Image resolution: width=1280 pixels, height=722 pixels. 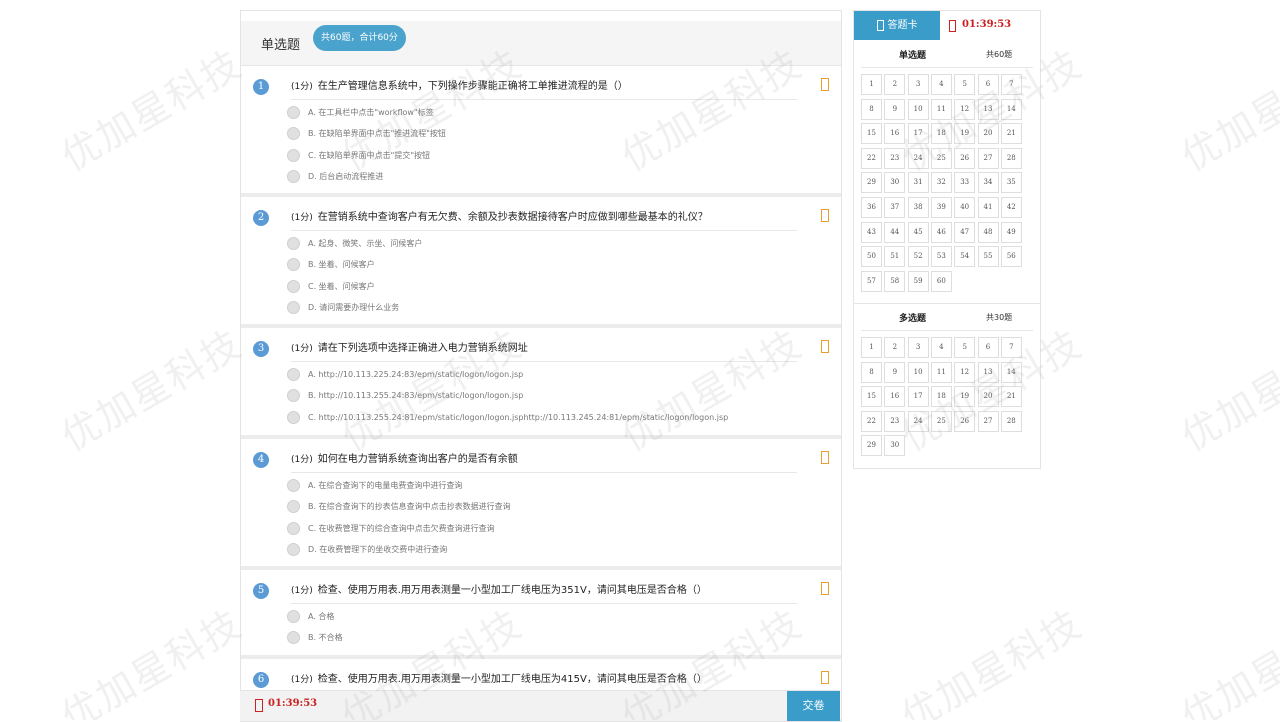 I want to click on answer-option: C. 在缺陷单界面中点击"提交"按钮, so click(x=358, y=155).